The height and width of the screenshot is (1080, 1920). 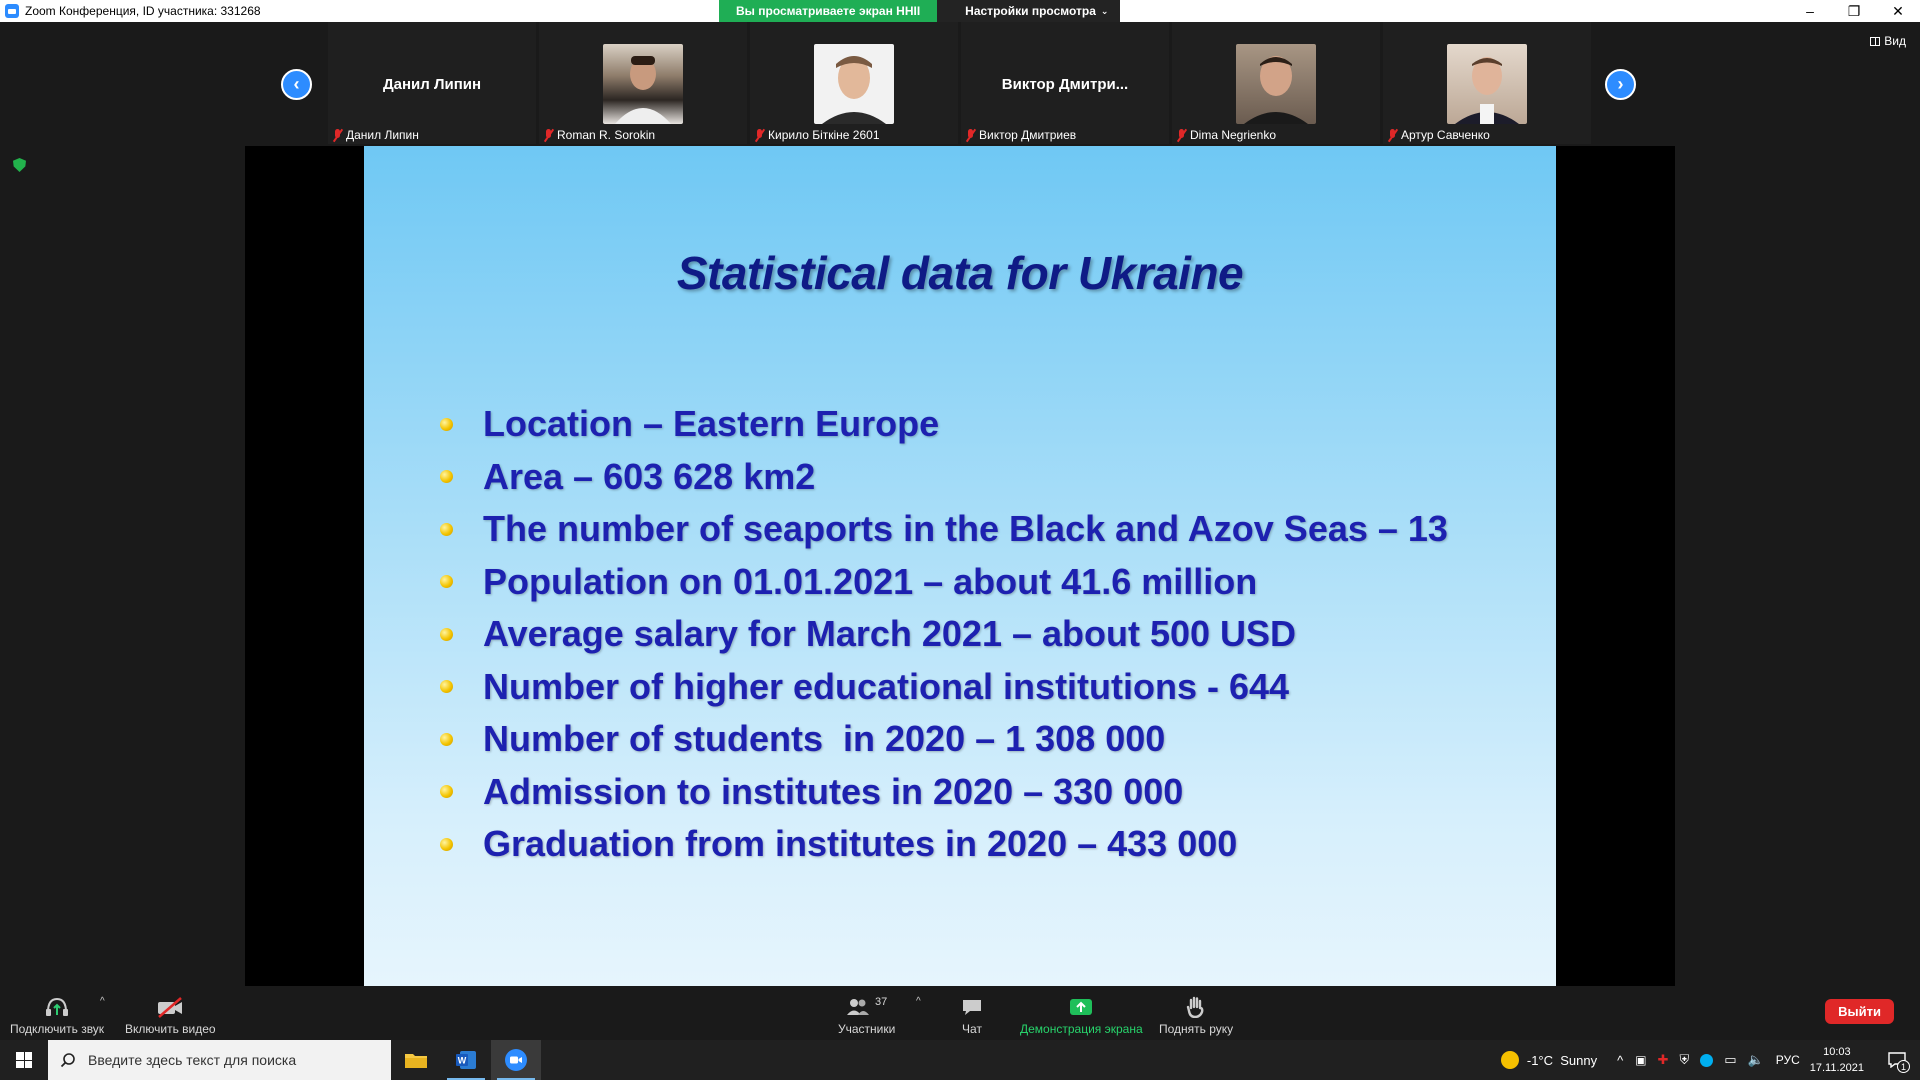 What do you see at coordinates (219, 1060) in the screenshot?
I see `taskbar-search: Введите здесь текст для поиска` at bounding box center [219, 1060].